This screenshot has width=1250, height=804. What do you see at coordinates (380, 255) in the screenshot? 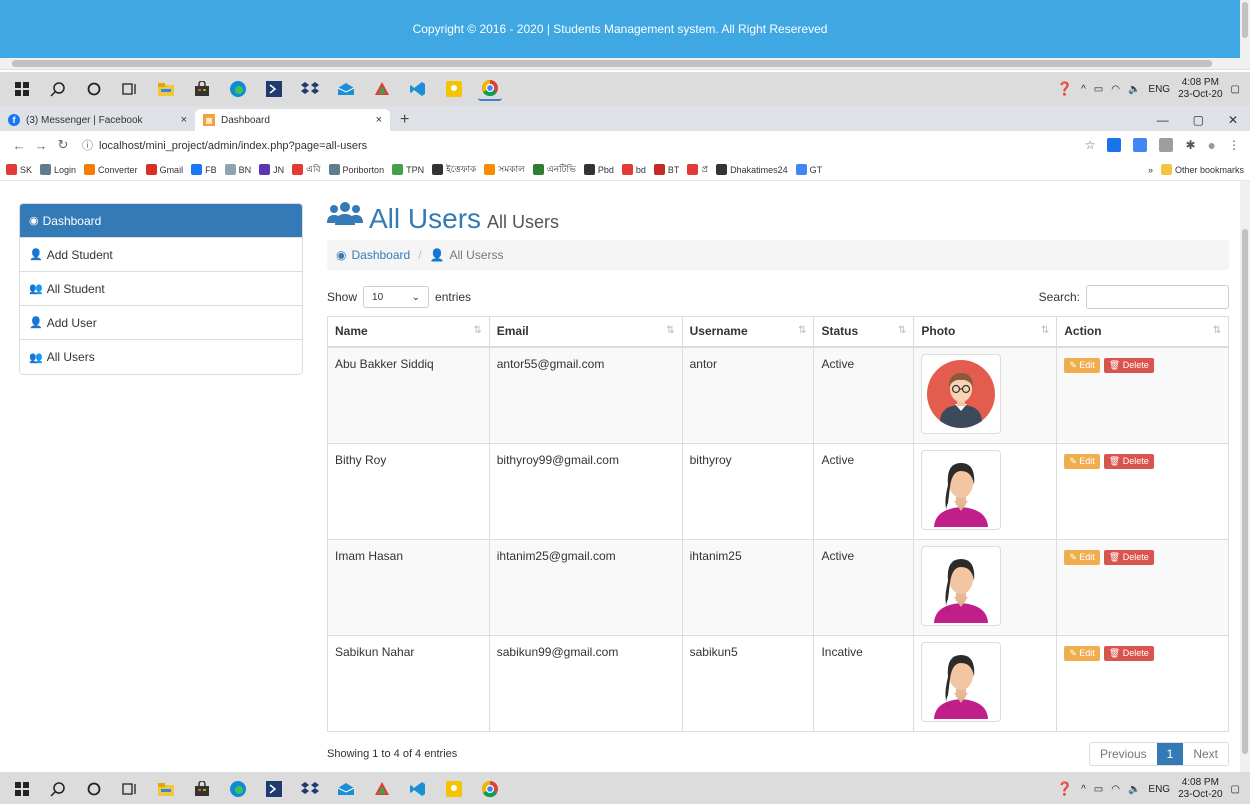
I see `breadcrumb-home-link: Dashboard` at bounding box center [380, 255].